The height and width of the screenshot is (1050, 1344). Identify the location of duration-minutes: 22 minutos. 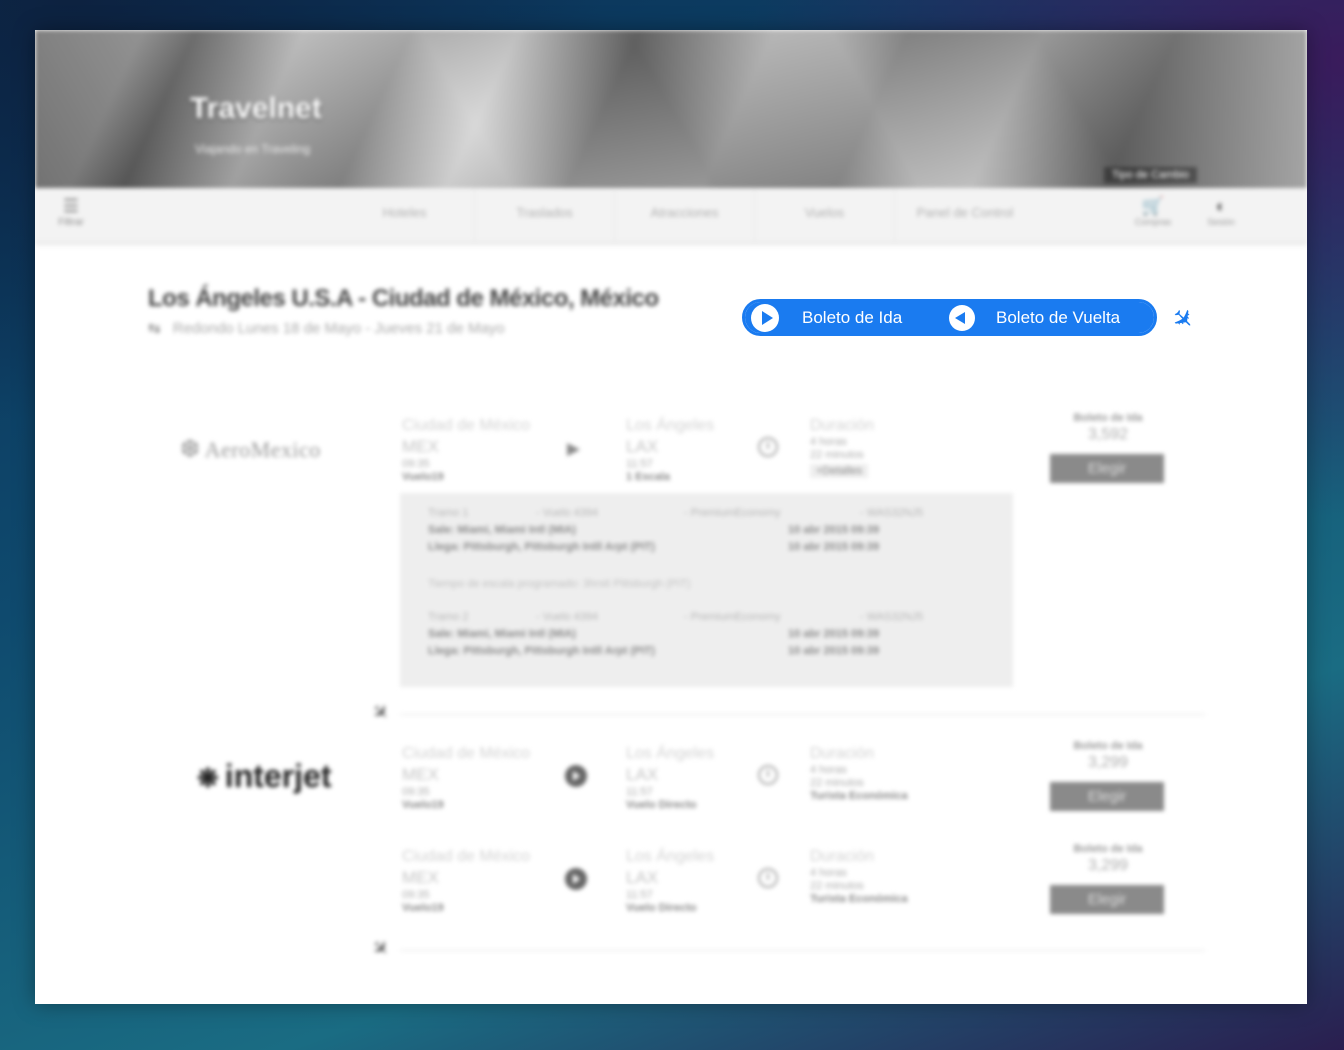
(837, 783).